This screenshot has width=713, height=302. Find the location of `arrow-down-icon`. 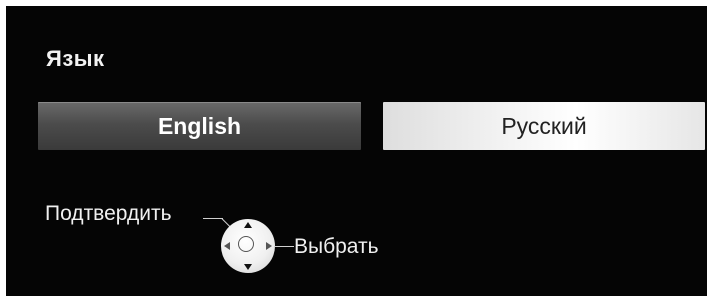

arrow-down-icon is located at coordinates (248, 267).